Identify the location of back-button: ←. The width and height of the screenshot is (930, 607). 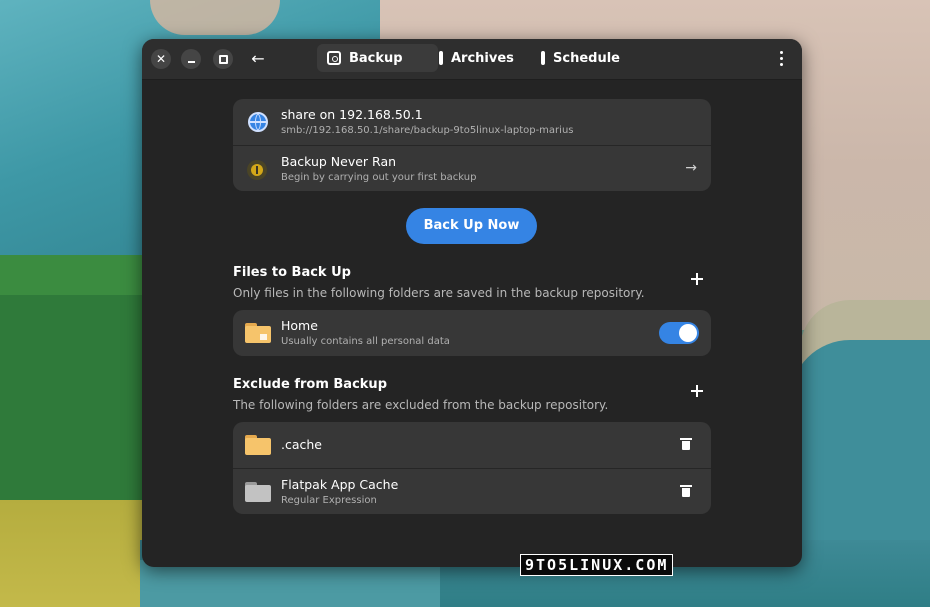
(258, 59).